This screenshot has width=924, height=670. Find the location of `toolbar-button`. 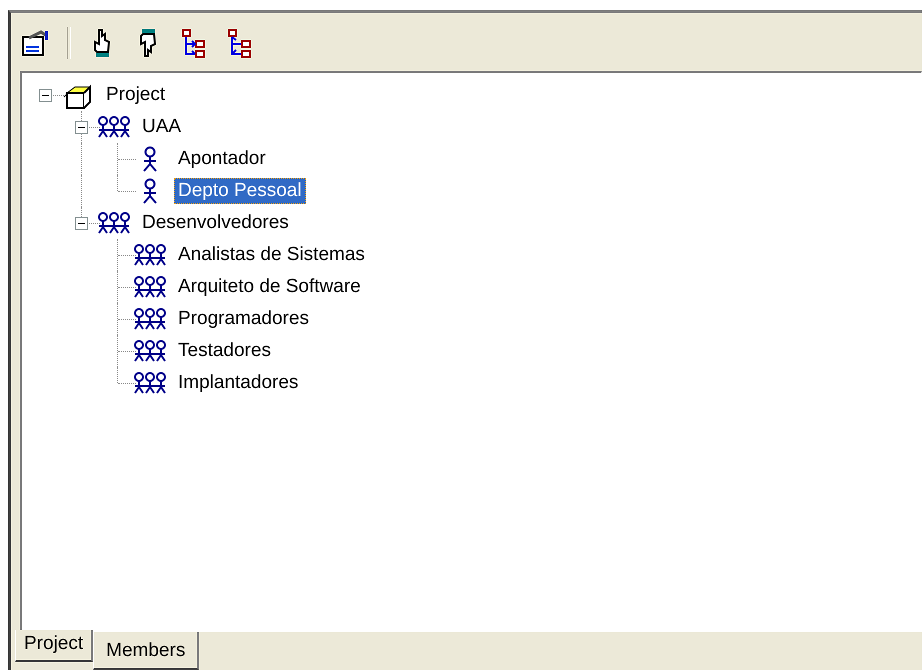

toolbar-button is located at coordinates (36, 43).